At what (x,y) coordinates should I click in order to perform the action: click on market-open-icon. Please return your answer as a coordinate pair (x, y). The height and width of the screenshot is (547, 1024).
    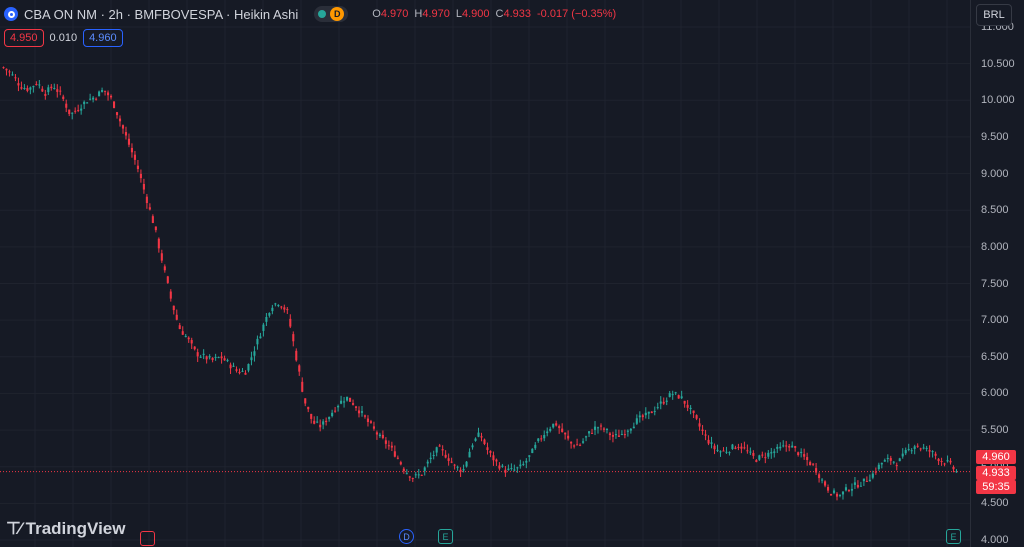
    Looking at the image, I should click on (322, 14).